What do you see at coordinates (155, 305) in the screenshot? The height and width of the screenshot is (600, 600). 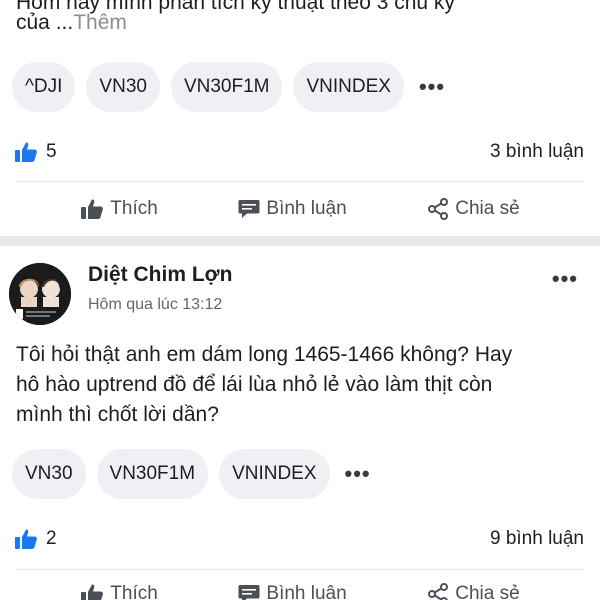 I see `post-timestamp: Hôm qua lúc 13:12` at bounding box center [155, 305].